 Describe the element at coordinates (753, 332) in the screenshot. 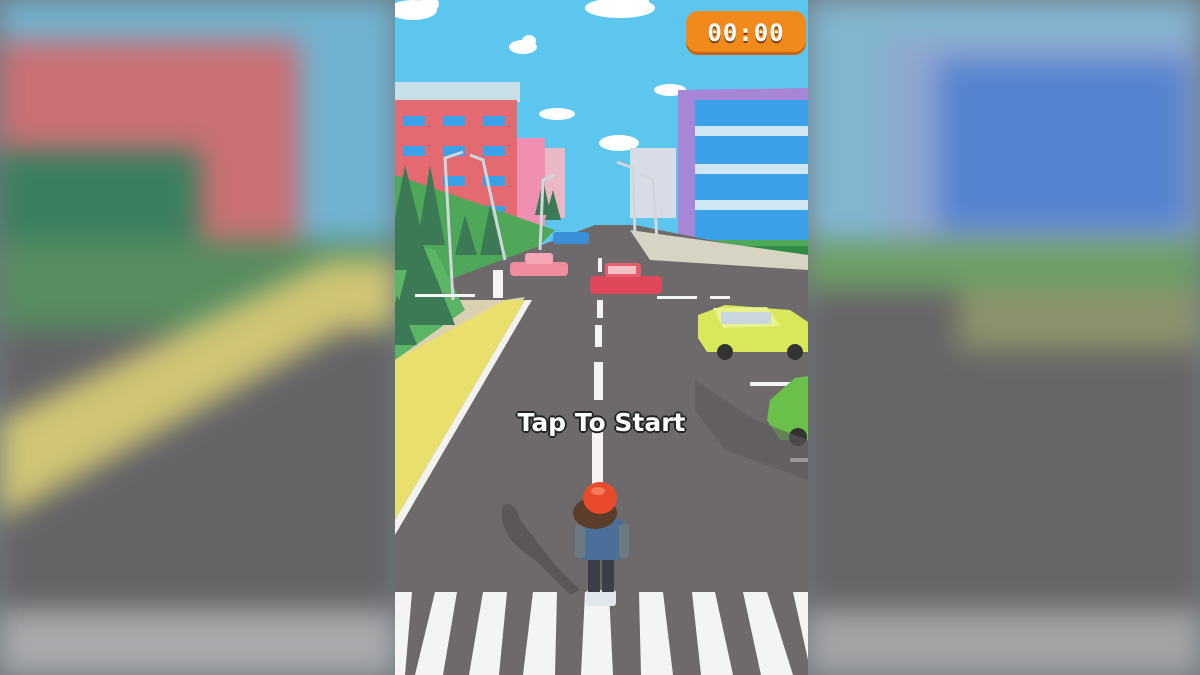

I see `car-yellow` at that location.